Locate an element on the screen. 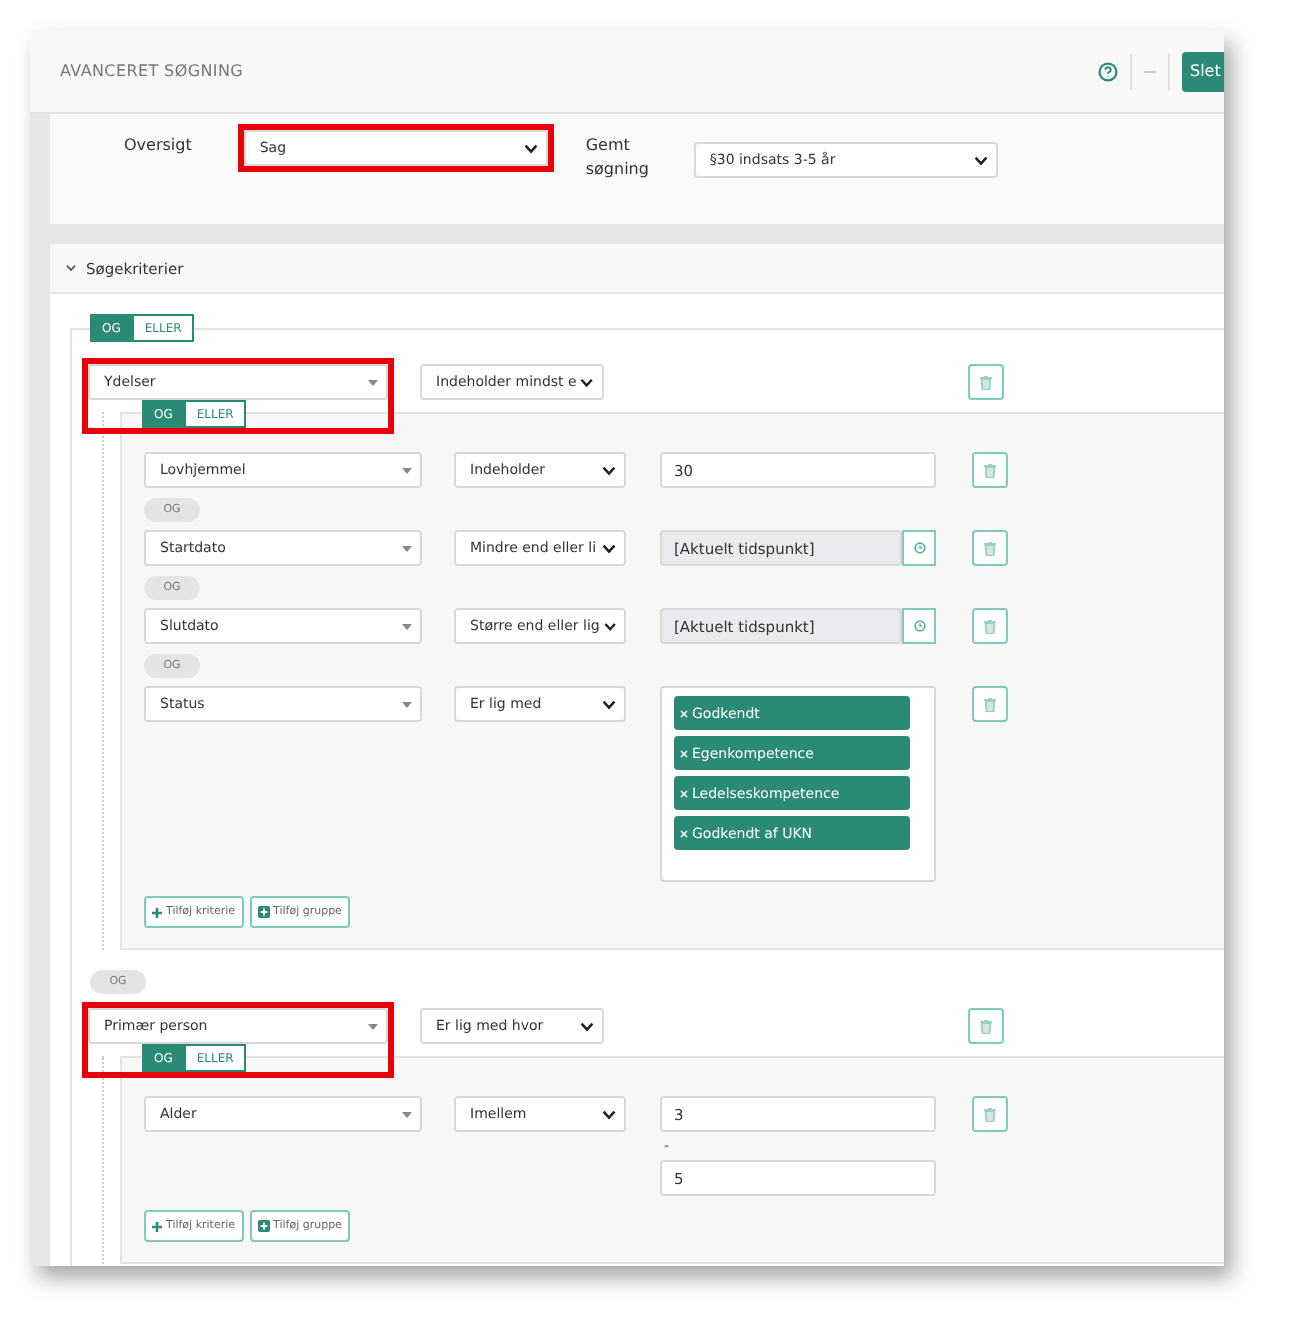 The height and width of the screenshot is (1342, 1294). field-label: Gemt søgning is located at coordinates (618, 158).